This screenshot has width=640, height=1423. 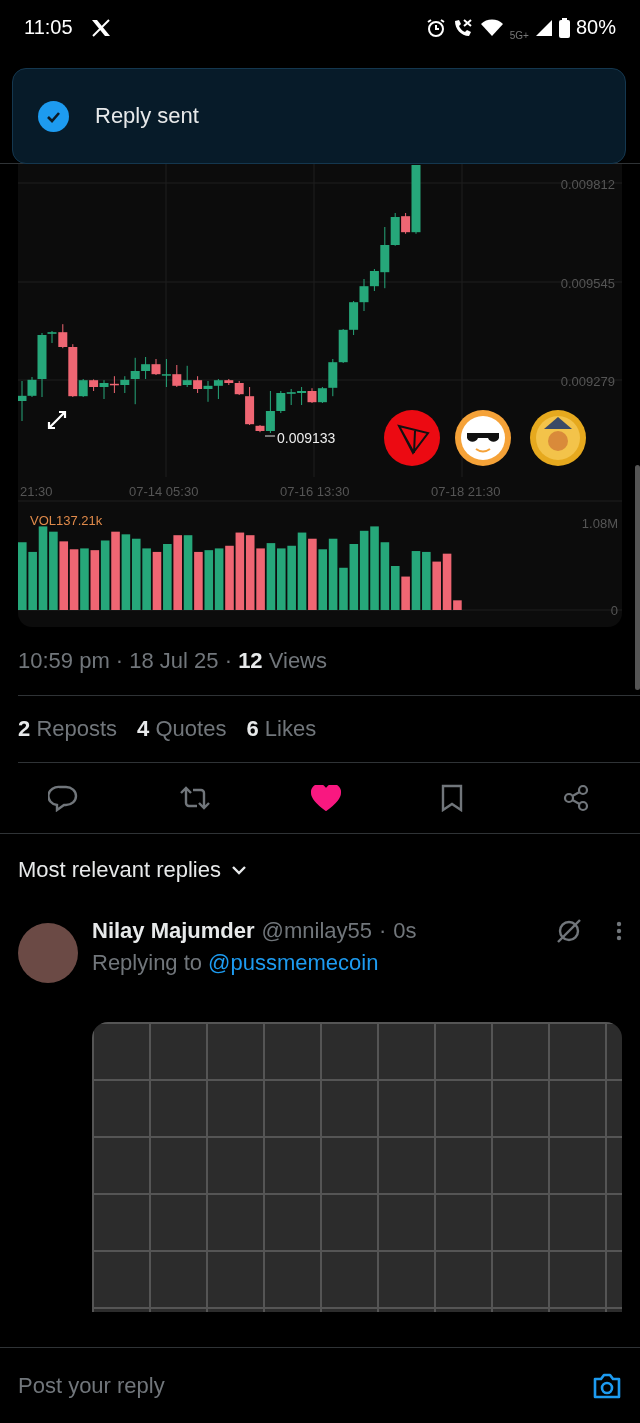 What do you see at coordinates (316, 931) in the screenshot?
I see `user-handle: @mnilay55` at bounding box center [316, 931].